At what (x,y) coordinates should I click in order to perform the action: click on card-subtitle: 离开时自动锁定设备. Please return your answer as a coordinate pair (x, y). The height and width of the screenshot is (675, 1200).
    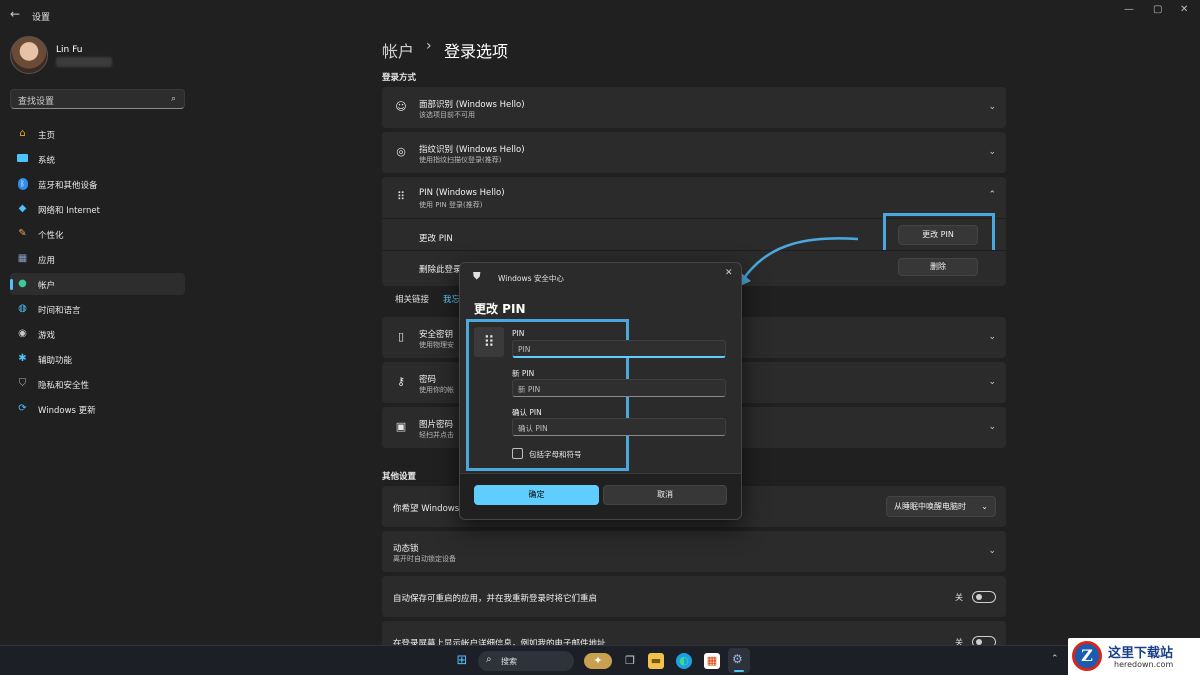
    Looking at the image, I should click on (424, 559).